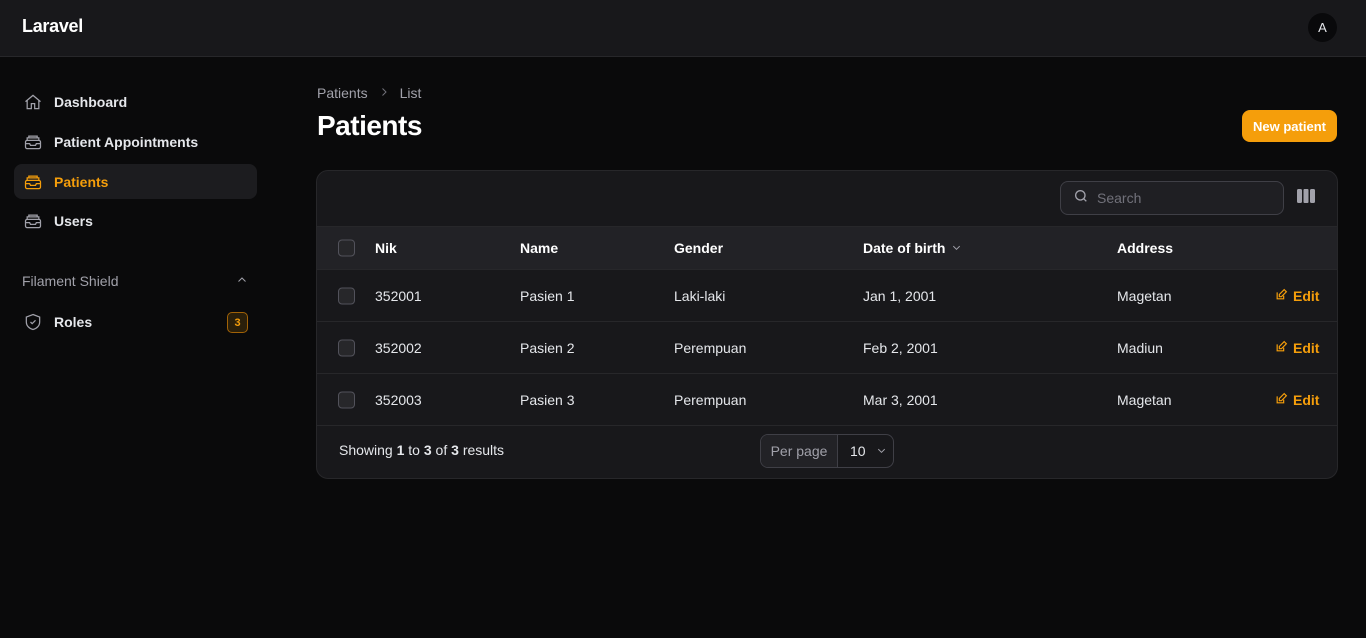  I want to click on per-page-label: Per page, so click(799, 451).